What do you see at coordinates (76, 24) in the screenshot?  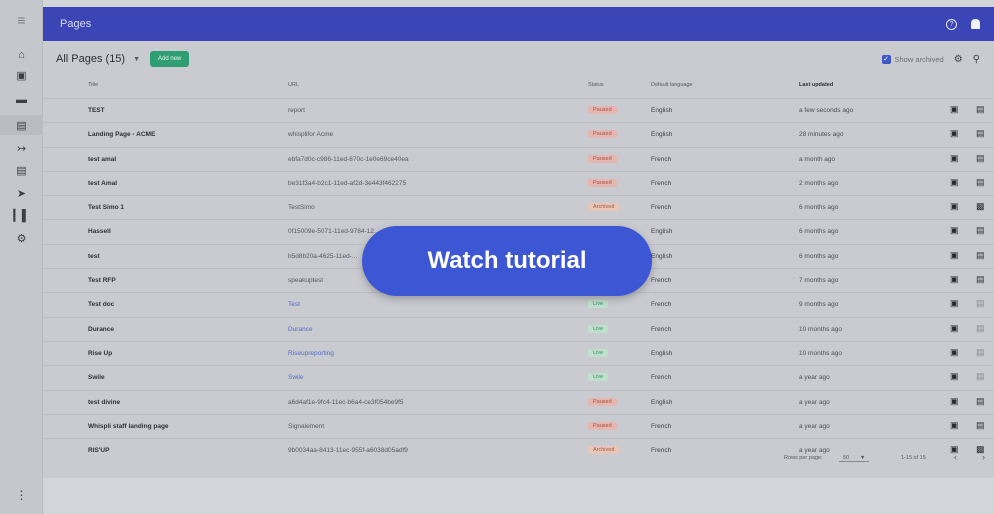 I see `page-title: Pages` at bounding box center [76, 24].